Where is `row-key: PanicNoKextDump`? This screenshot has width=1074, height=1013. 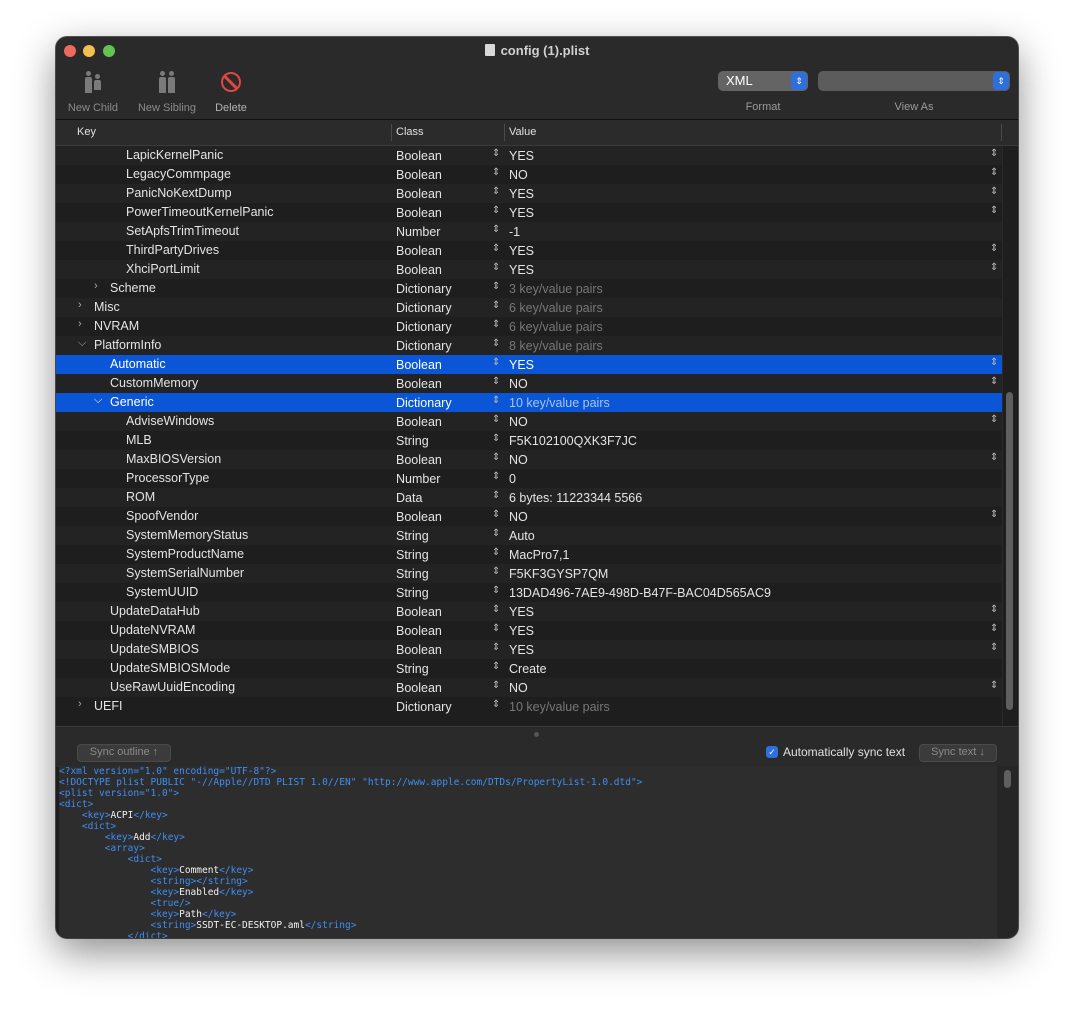 row-key: PanicNoKextDump is located at coordinates (179, 193).